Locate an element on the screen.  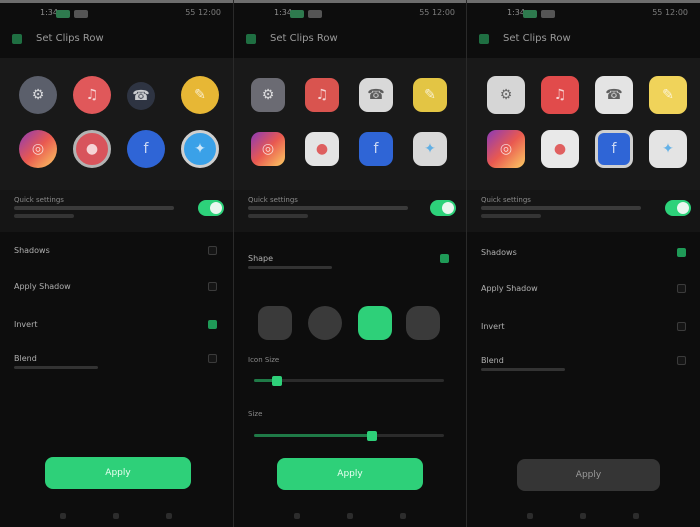
list-item: Shape is located at coordinates (350, 261).